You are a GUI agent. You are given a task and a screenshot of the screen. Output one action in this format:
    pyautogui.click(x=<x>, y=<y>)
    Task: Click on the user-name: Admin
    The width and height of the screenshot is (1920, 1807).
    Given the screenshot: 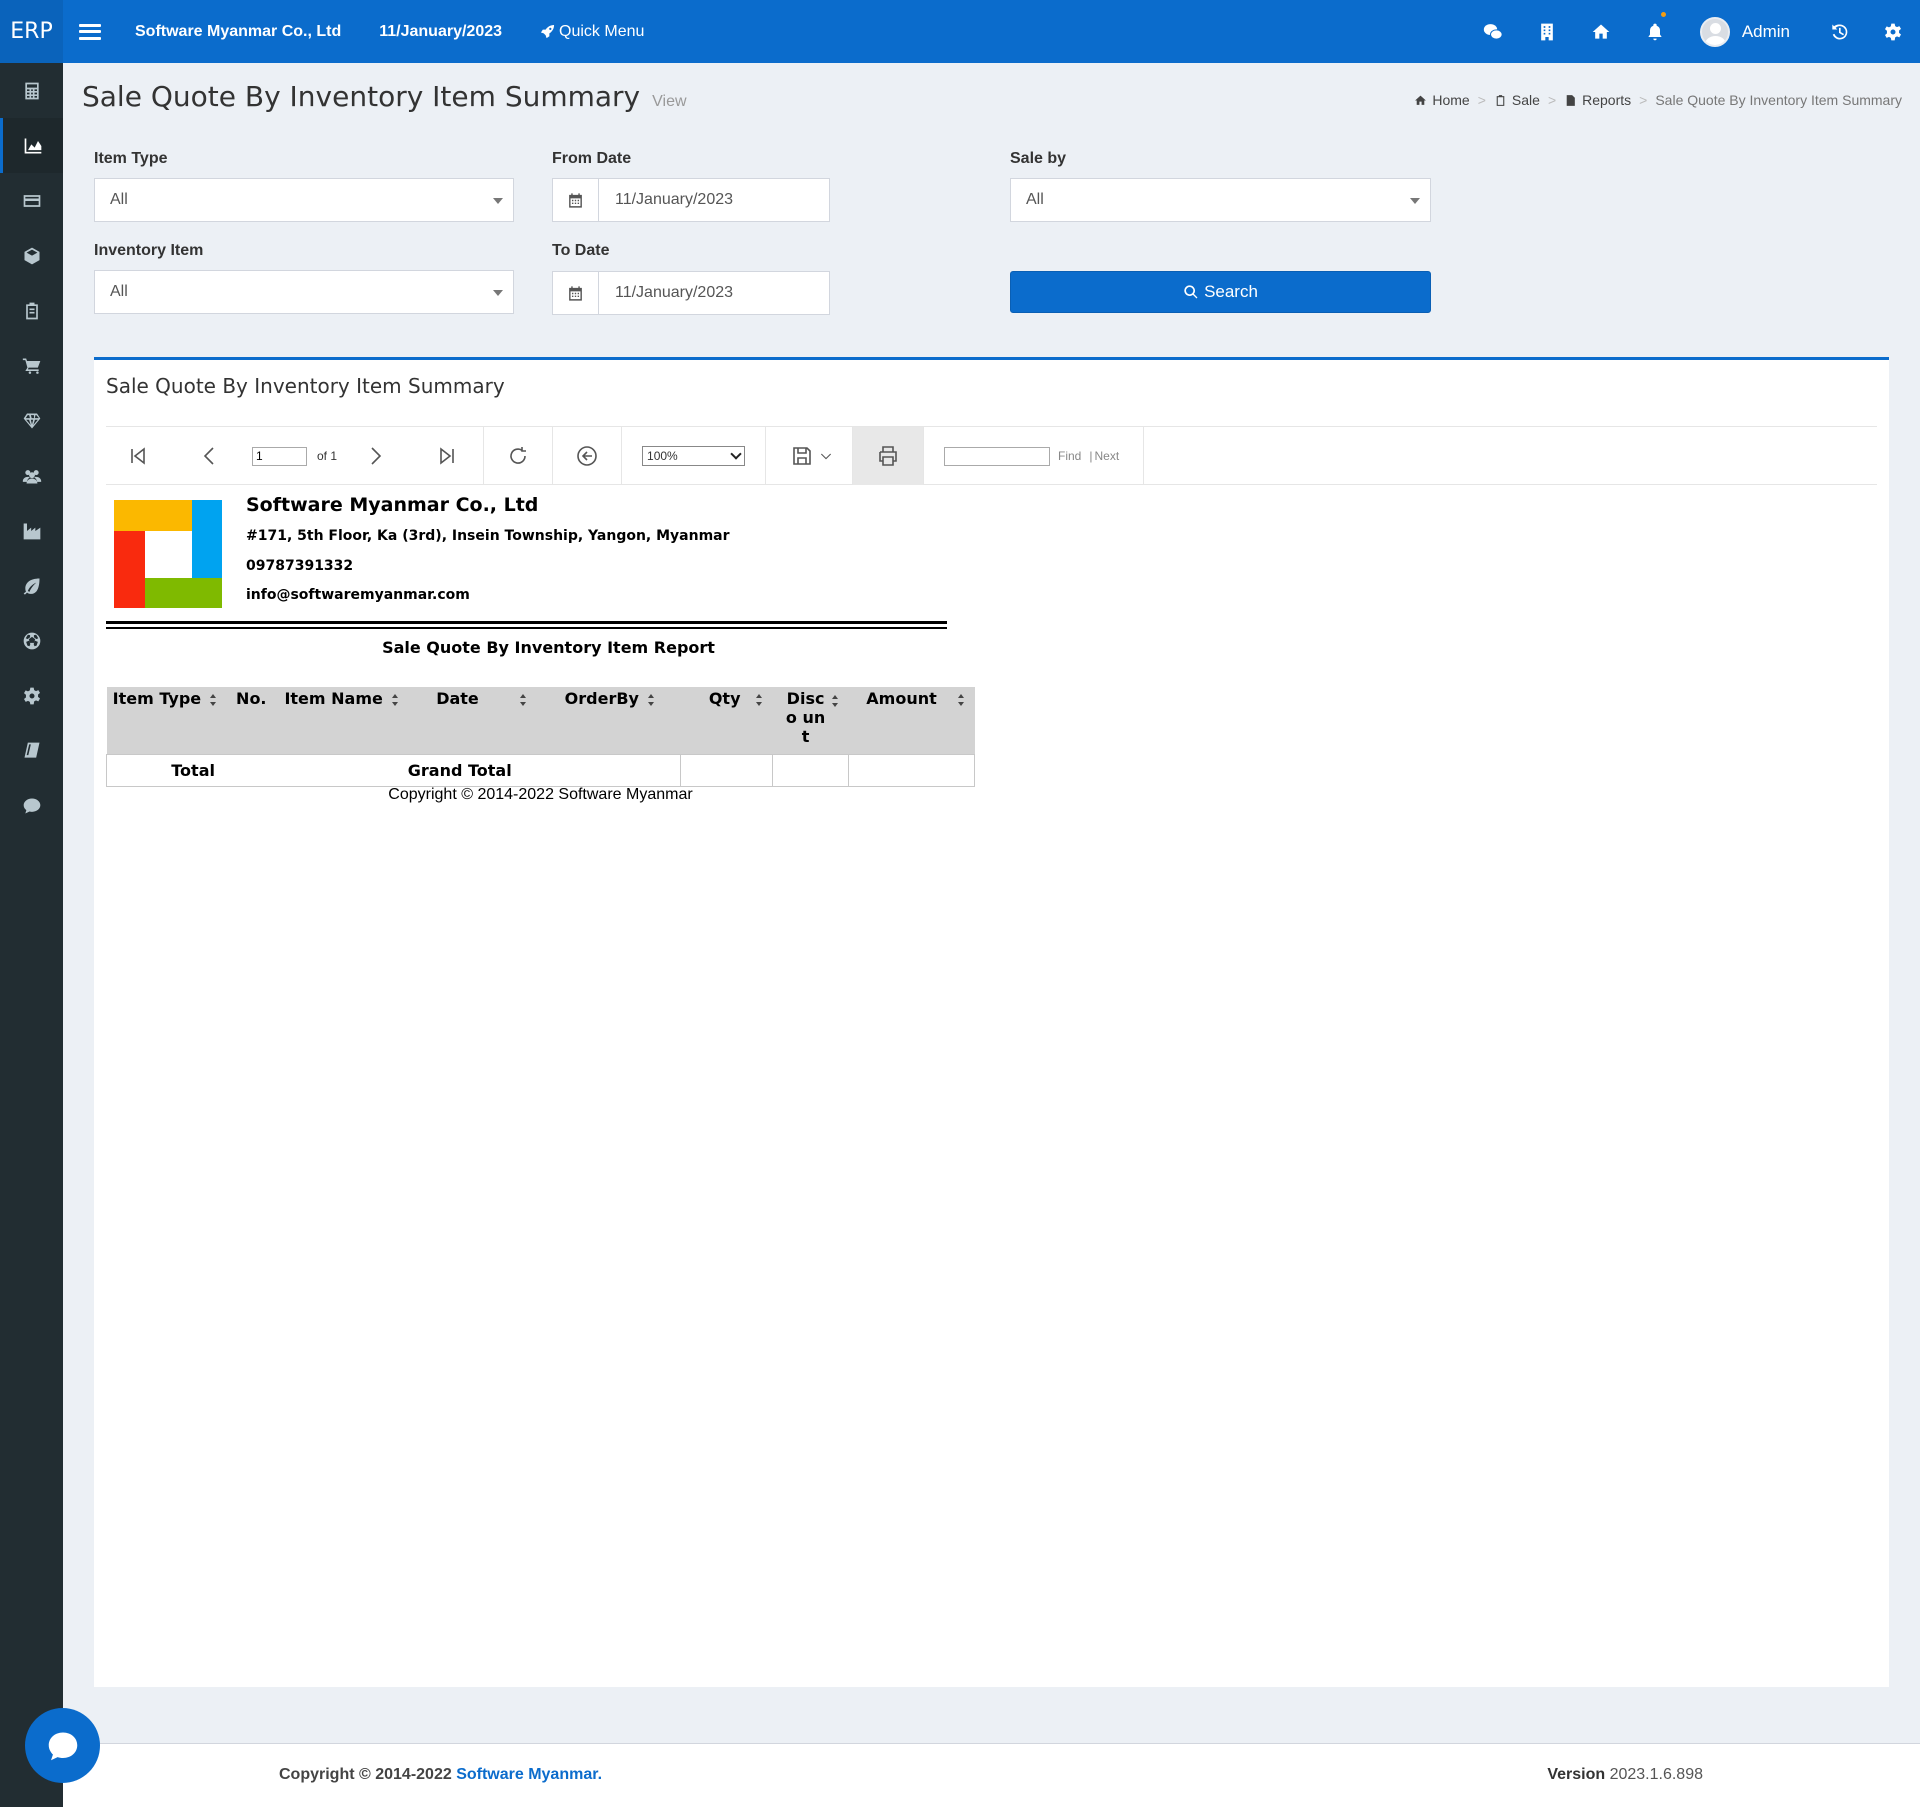 What is the action you would take?
    pyautogui.click(x=1765, y=31)
    